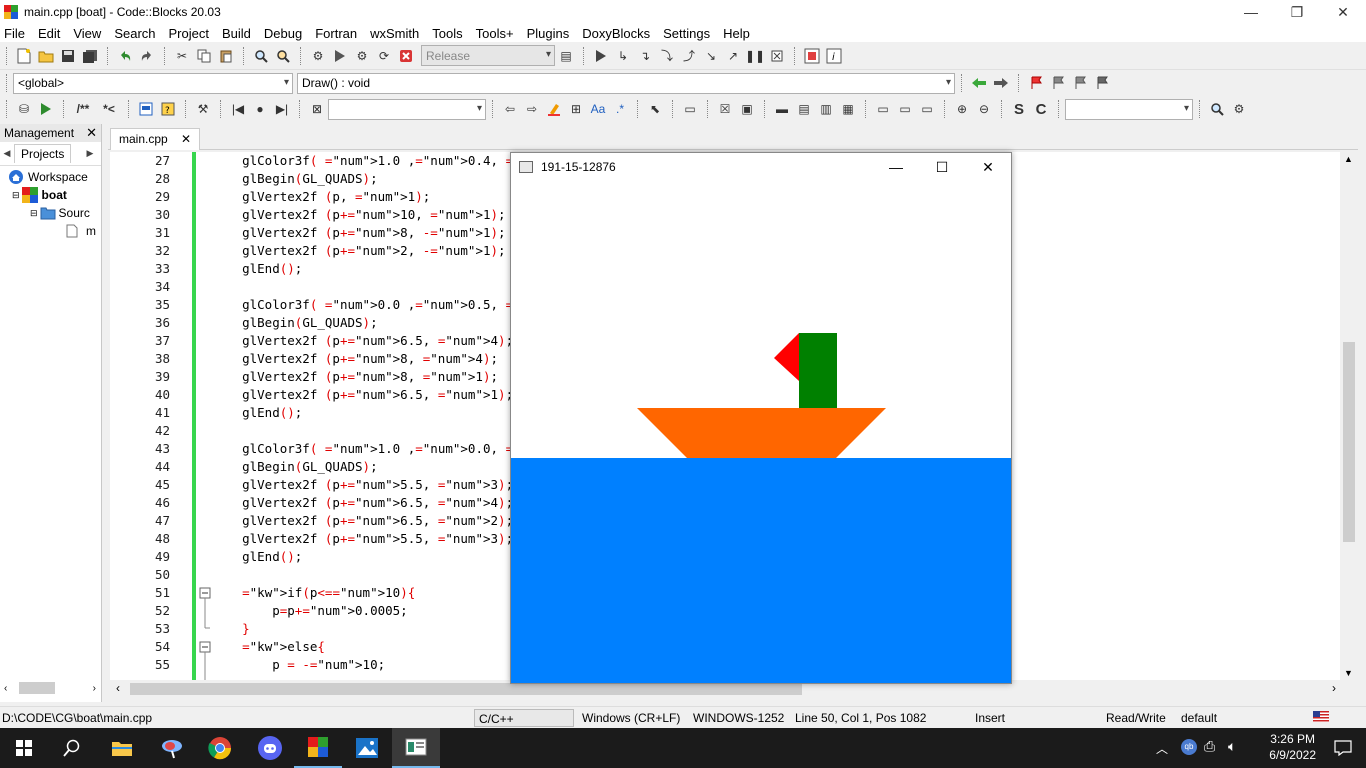  Describe the element at coordinates (394, 33) in the screenshot. I see `menu-wxsmith: wxSmith` at that location.